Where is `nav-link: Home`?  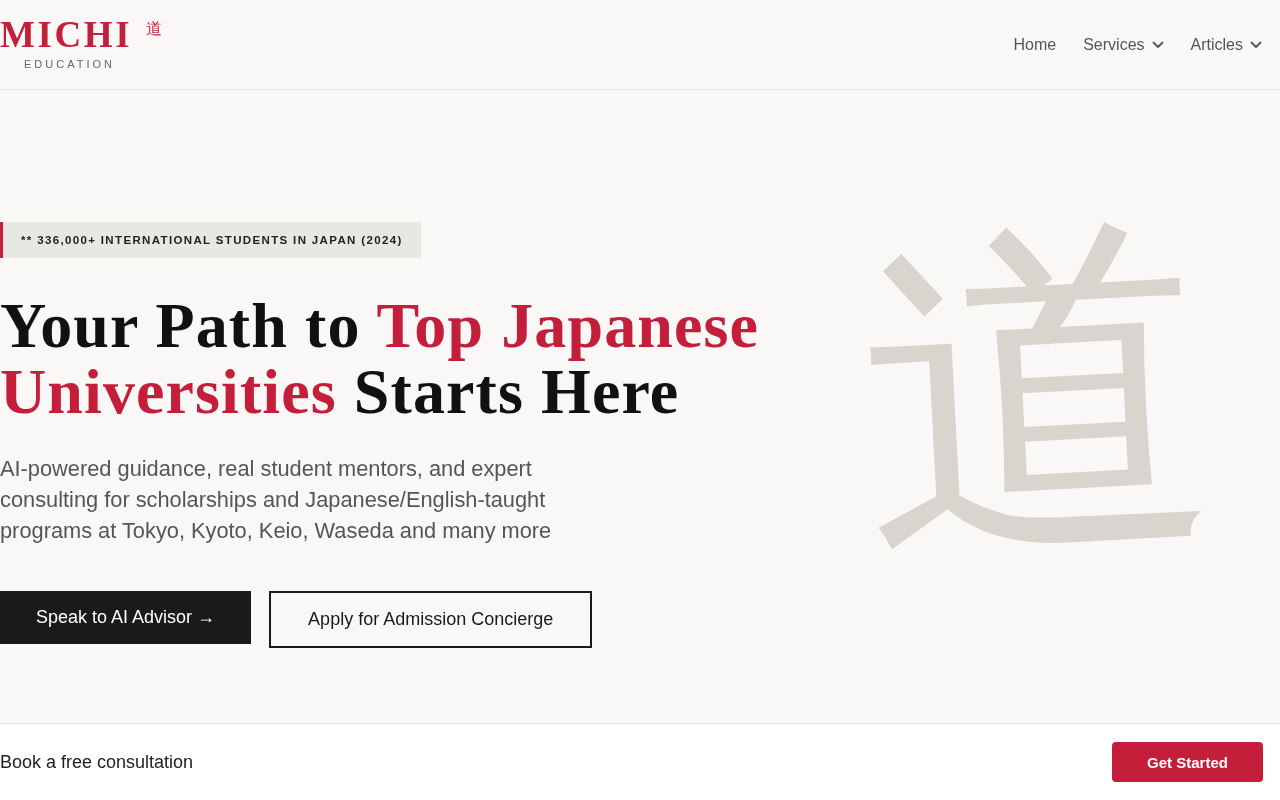
nav-link: Home is located at coordinates (1035, 44).